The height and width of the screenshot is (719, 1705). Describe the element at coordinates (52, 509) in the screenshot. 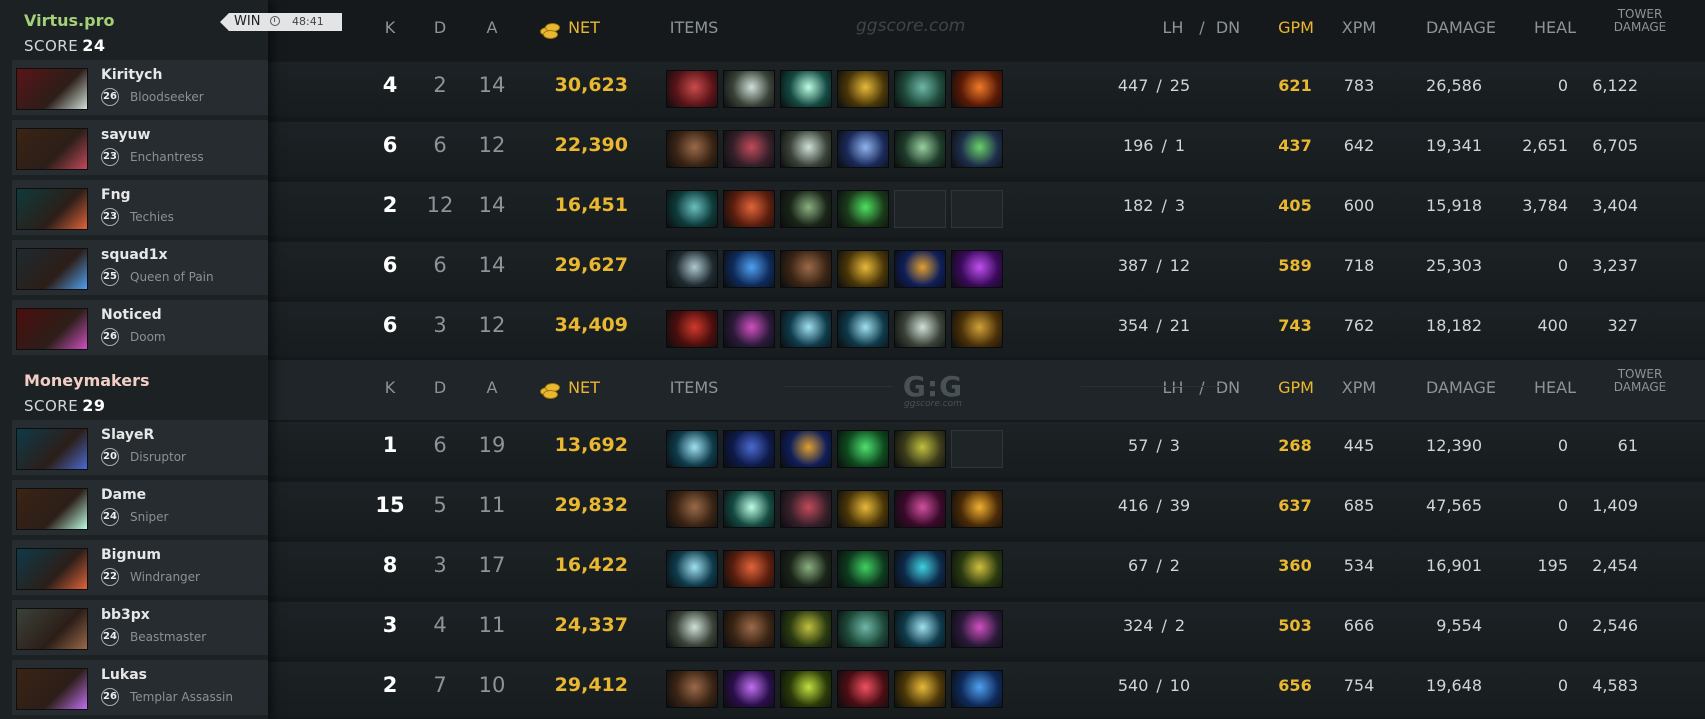

I see `sniper-portrait` at that location.